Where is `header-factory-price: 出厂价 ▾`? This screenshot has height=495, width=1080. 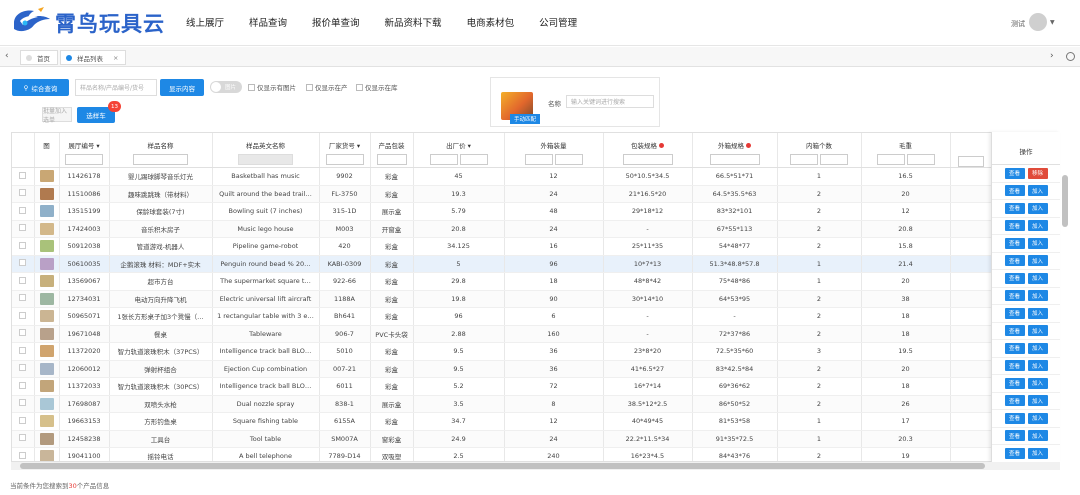 header-factory-price: 出厂价 ▾ is located at coordinates (459, 150).